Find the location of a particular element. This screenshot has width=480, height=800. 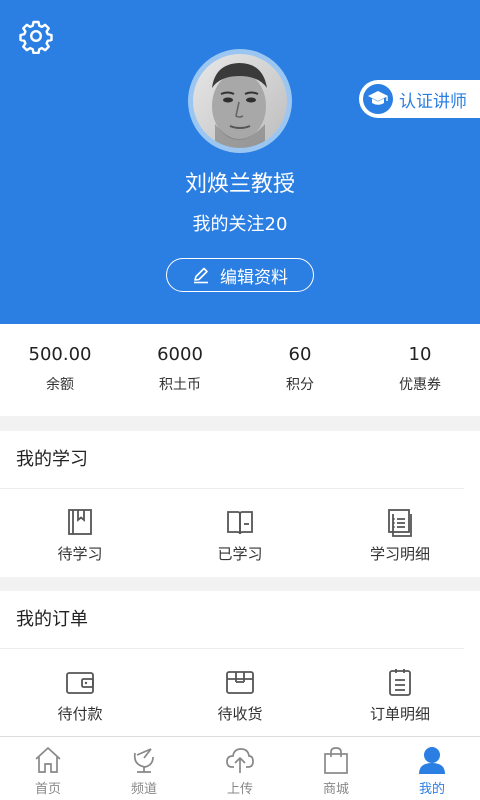

stat-points: 60 积分 is located at coordinates (300, 370).